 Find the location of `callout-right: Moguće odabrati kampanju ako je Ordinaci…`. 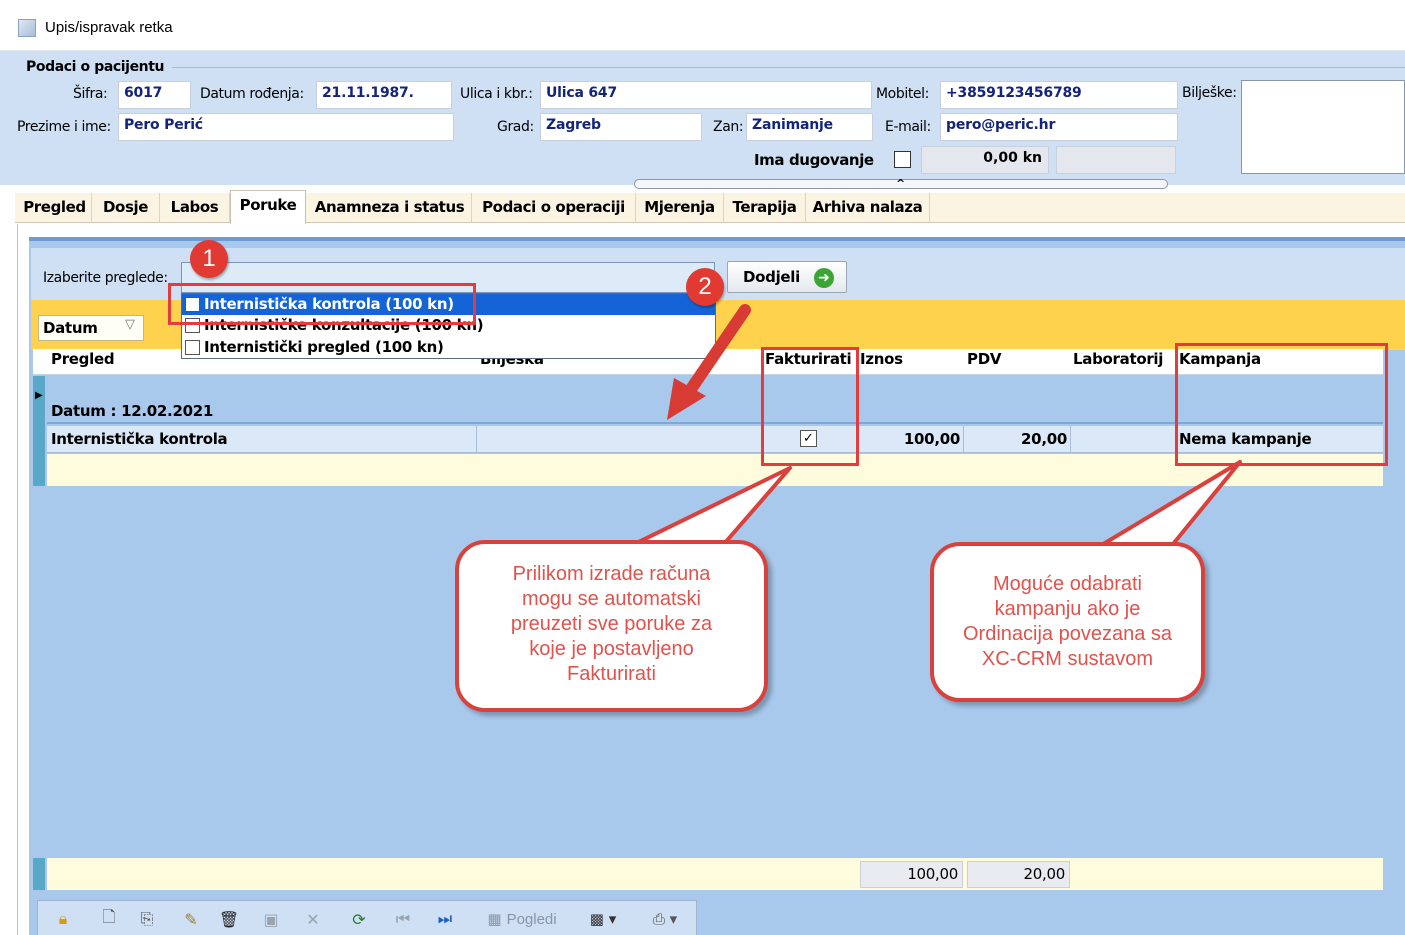

callout-right: Moguće odabrati kampanju ako je Ordinaci… is located at coordinates (1067, 622).